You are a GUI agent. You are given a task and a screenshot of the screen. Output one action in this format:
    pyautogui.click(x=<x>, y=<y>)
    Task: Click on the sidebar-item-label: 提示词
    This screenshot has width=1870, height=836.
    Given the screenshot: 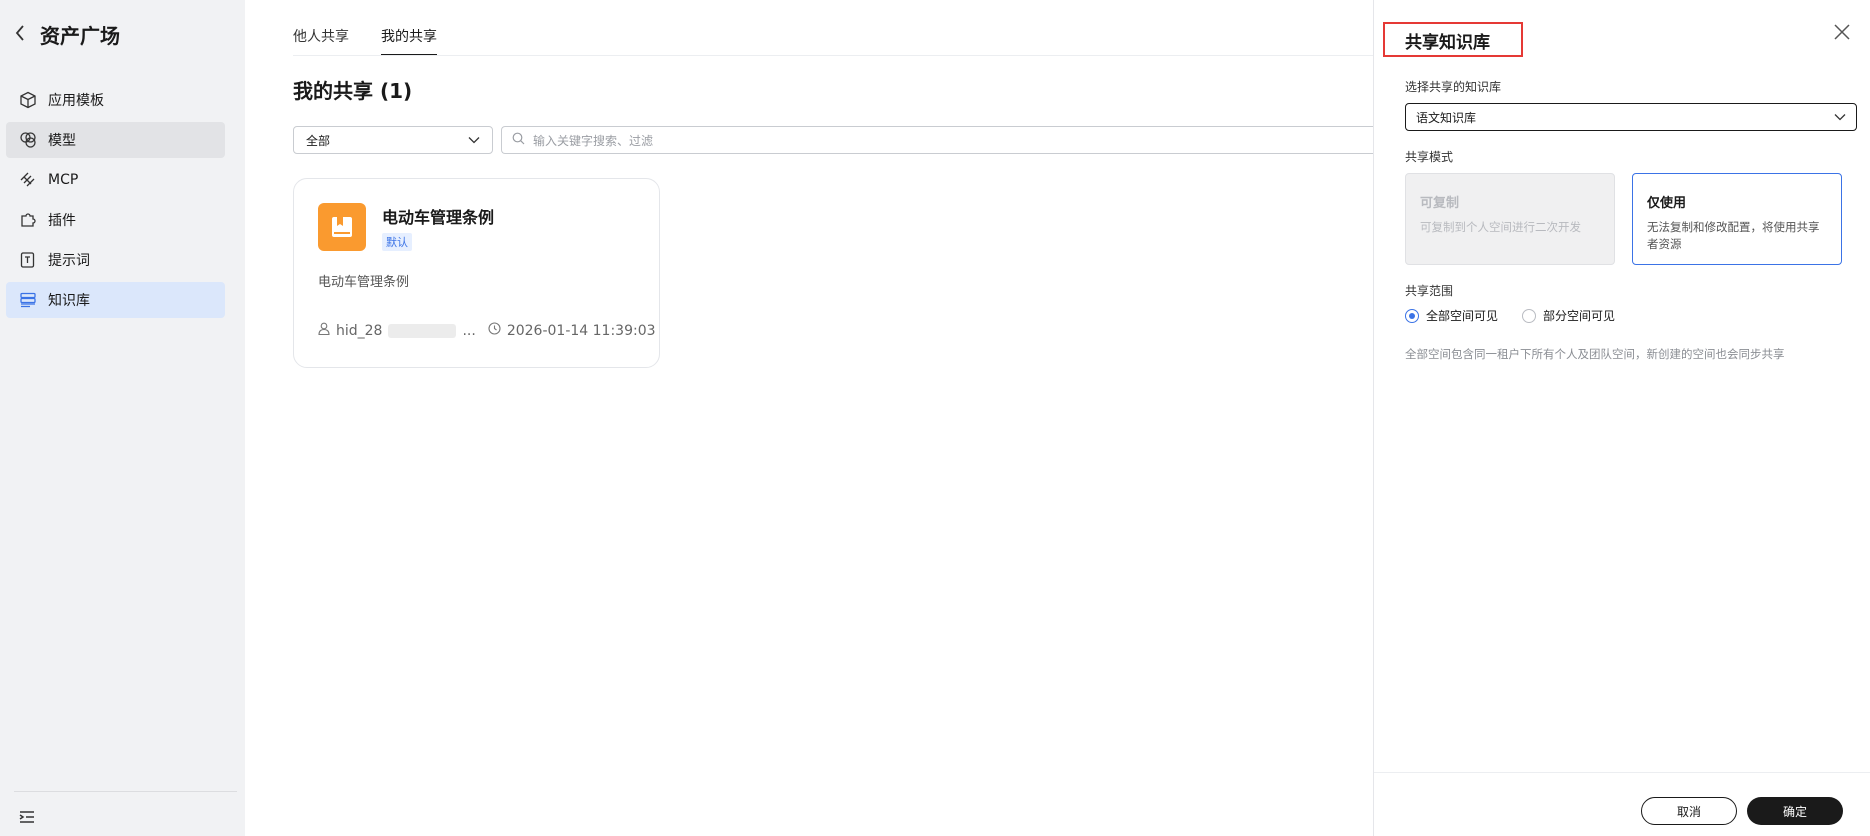 What is the action you would take?
    pyautogui.click(x=69, y=261)
    